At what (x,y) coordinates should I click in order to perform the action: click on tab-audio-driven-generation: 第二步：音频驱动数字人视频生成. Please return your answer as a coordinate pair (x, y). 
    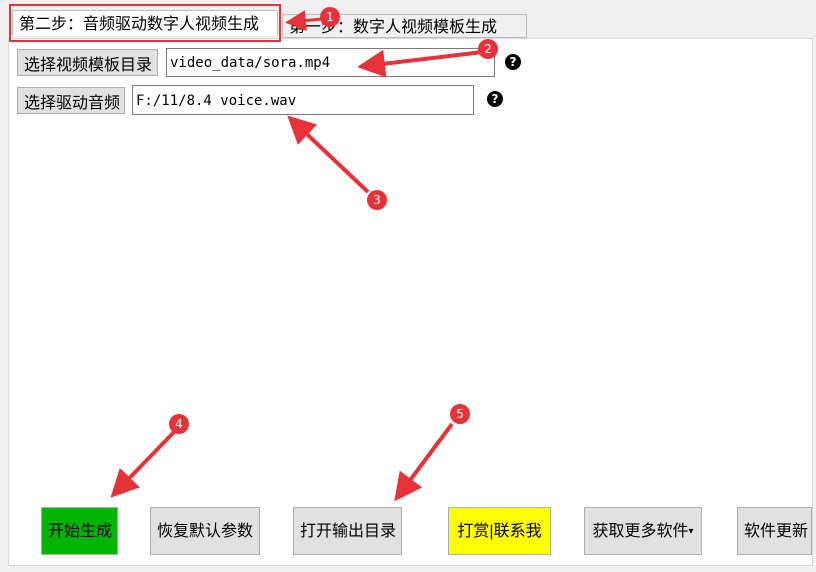
    Looking at the image, I should click on (145, 23).